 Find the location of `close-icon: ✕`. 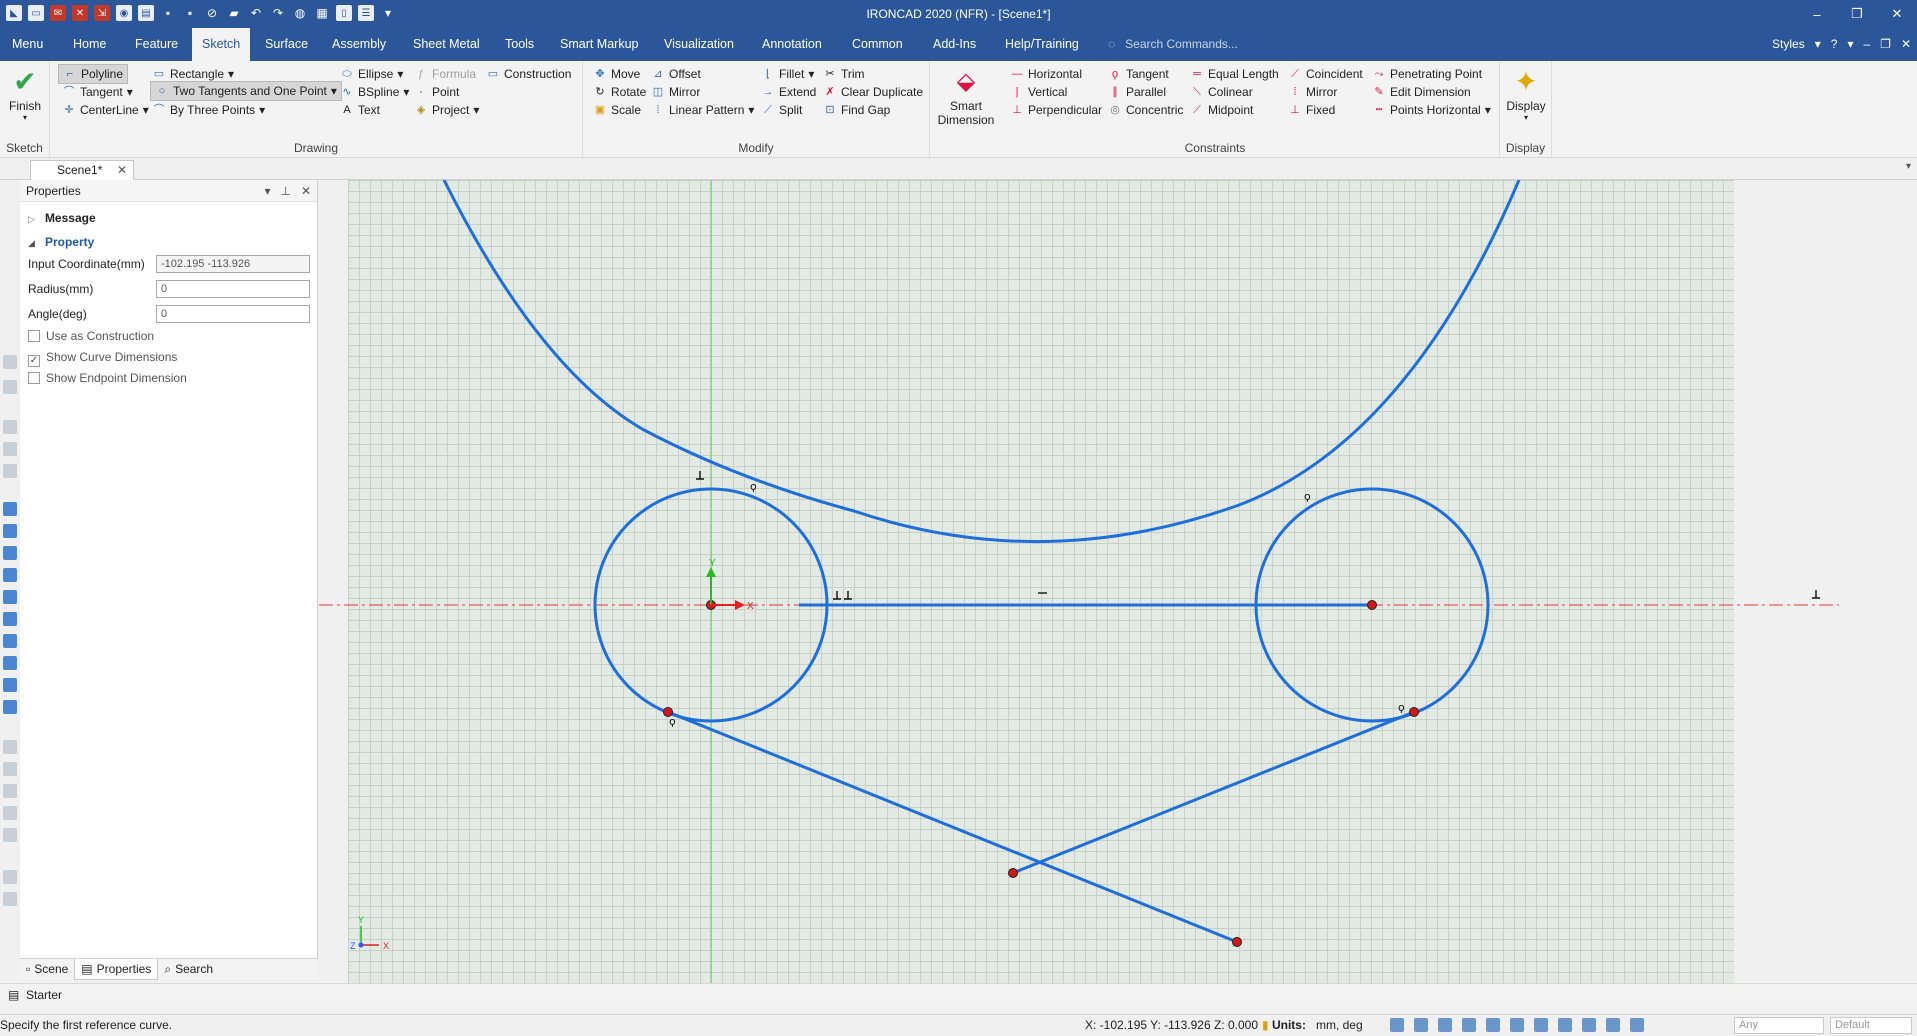

close-icon: ✕ is located at coordinates (306, 191).